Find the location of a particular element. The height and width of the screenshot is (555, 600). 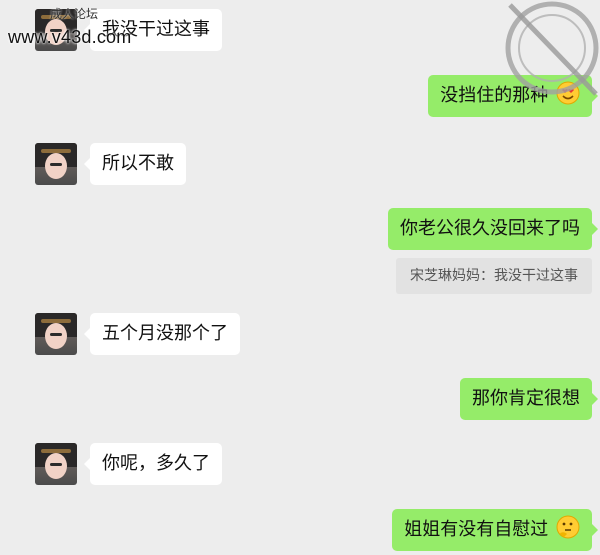

message-bubble-left: 你呢，多久了 is located at coordinates (153, 464).